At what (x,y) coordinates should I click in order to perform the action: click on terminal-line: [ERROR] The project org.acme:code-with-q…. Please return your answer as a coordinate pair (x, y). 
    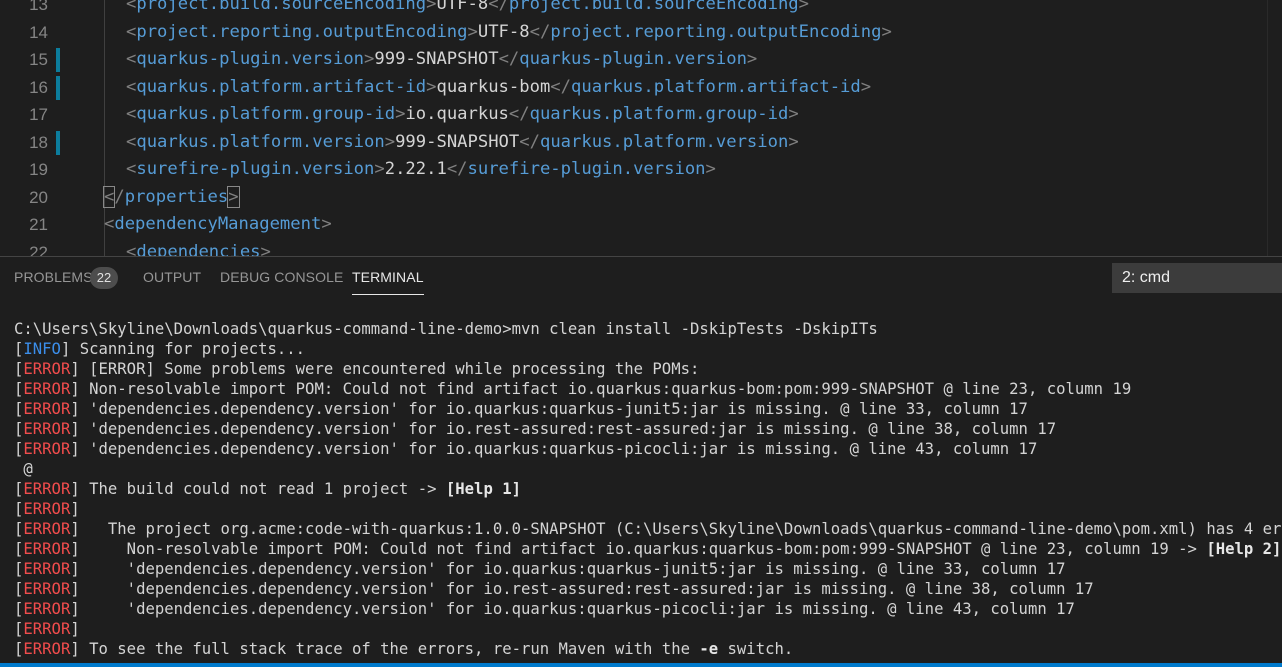
    Looking at the image, I should click on (648, 529).